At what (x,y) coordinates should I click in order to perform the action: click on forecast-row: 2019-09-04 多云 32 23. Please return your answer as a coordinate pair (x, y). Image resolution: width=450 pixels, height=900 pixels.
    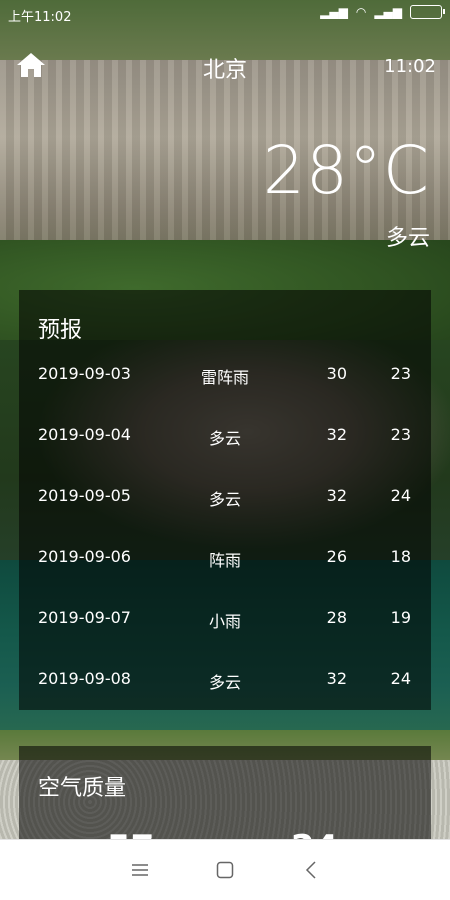
    Looking at the image, I should click on (225, 440).